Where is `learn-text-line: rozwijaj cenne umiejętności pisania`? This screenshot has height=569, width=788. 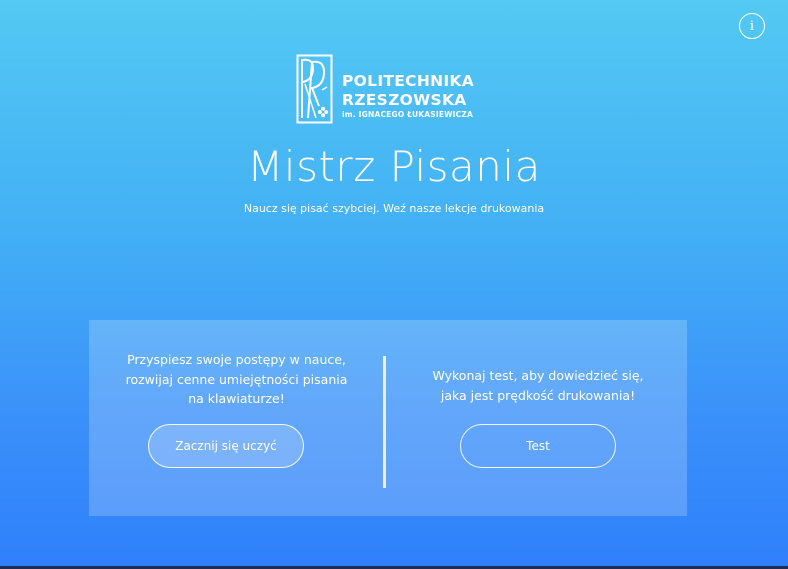
learn-text-line: rozwijaj cenne umiejętności pisania is located at coordinates (236, 379).